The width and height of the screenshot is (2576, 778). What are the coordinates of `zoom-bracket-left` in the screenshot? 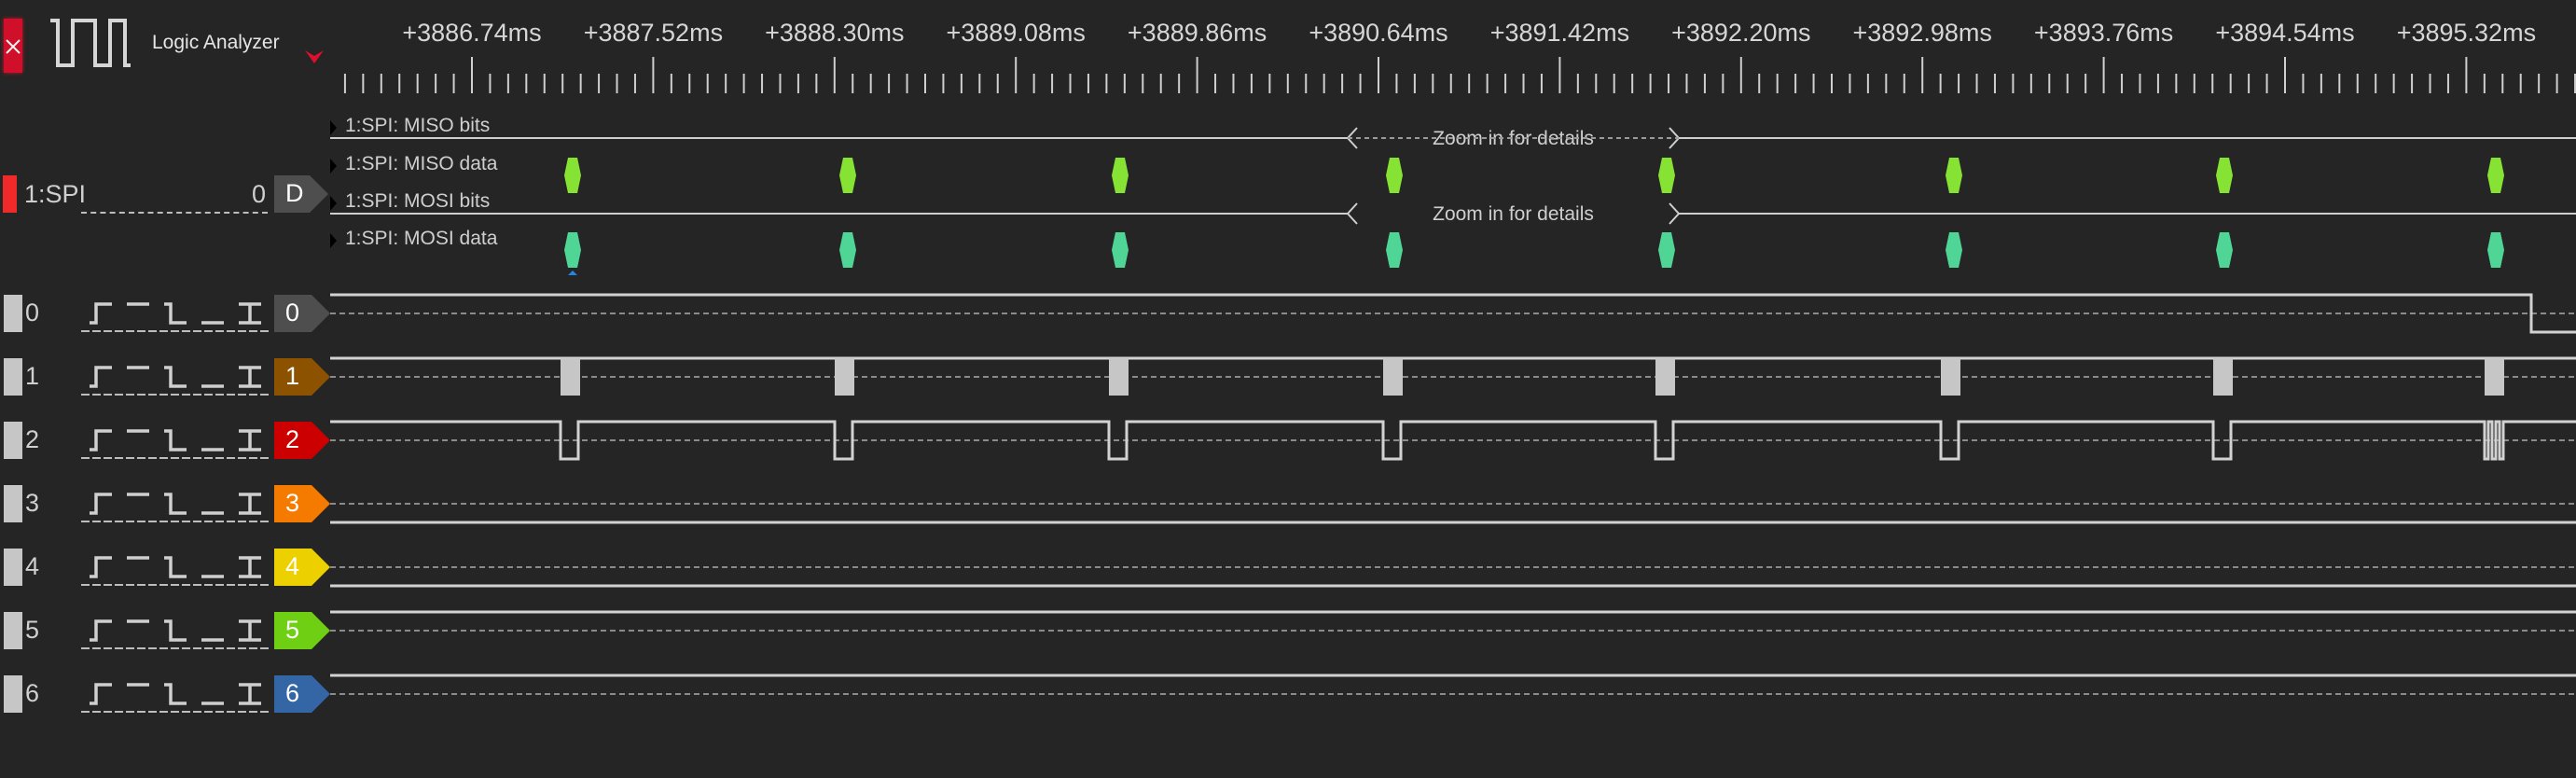 It's located at (1352, 213).